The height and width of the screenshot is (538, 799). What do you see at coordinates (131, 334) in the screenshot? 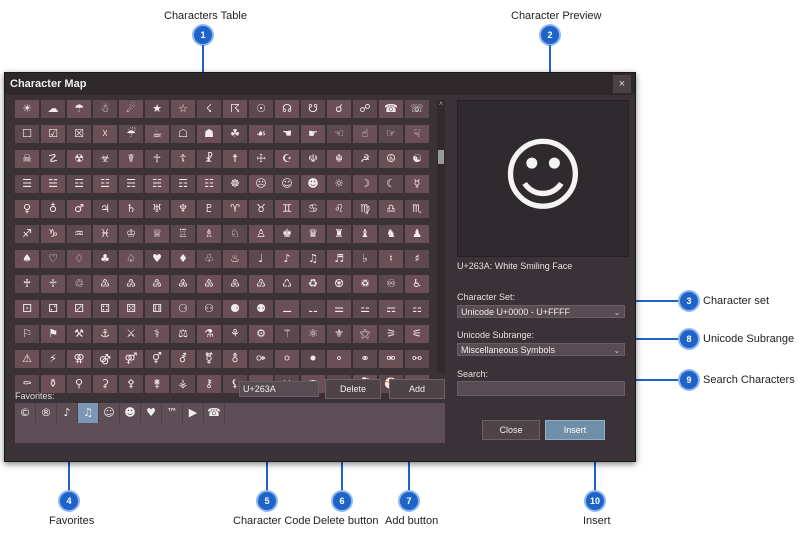
I see `char-cell: ⚔` at bounding box center [131, 334].